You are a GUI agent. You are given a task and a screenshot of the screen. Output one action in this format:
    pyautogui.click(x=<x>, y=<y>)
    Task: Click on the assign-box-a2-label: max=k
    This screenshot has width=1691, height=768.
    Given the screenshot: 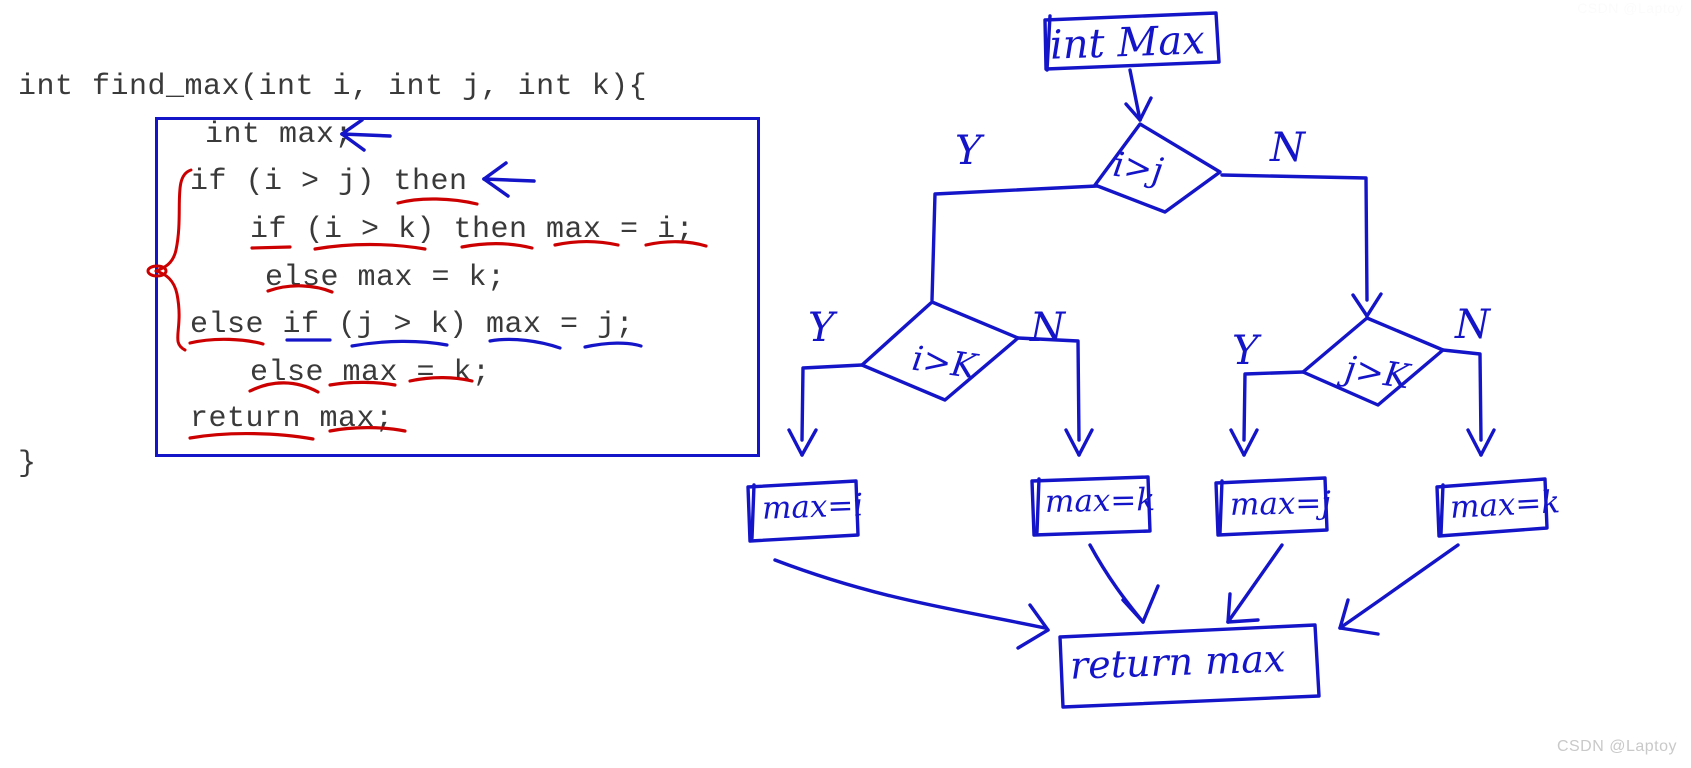 What is the action you would take?
    pyautogui.click(x=1100, y=501)
    